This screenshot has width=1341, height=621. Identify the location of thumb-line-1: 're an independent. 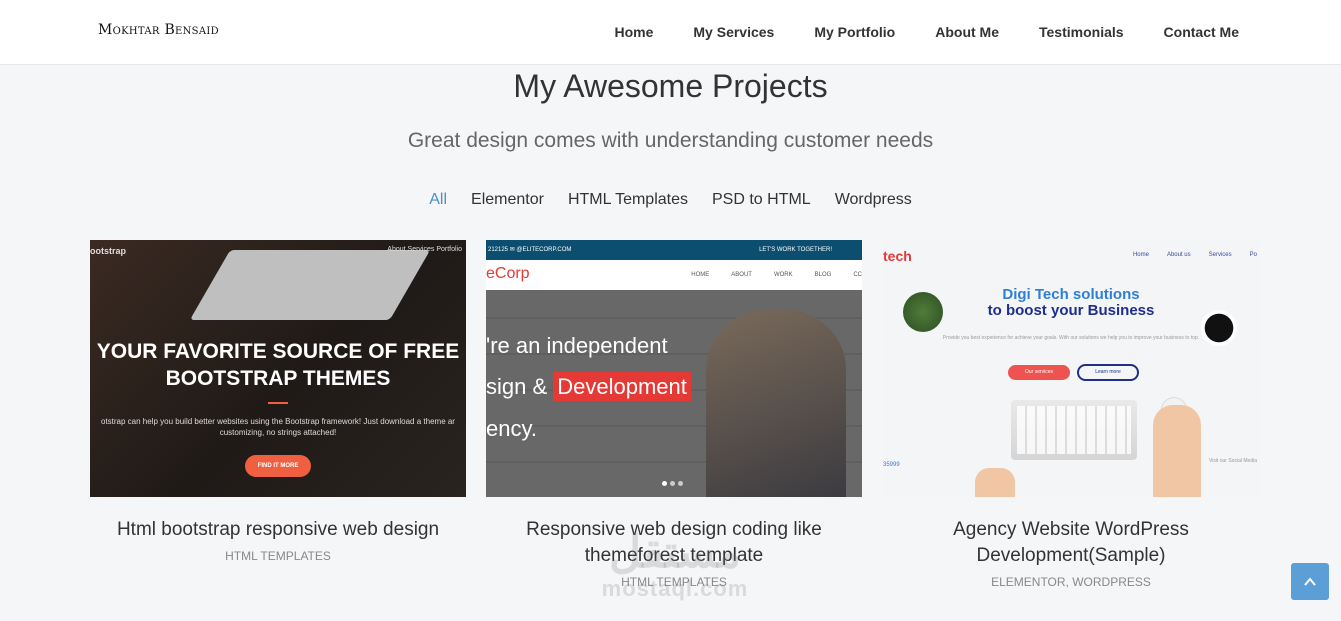
(577, 345).